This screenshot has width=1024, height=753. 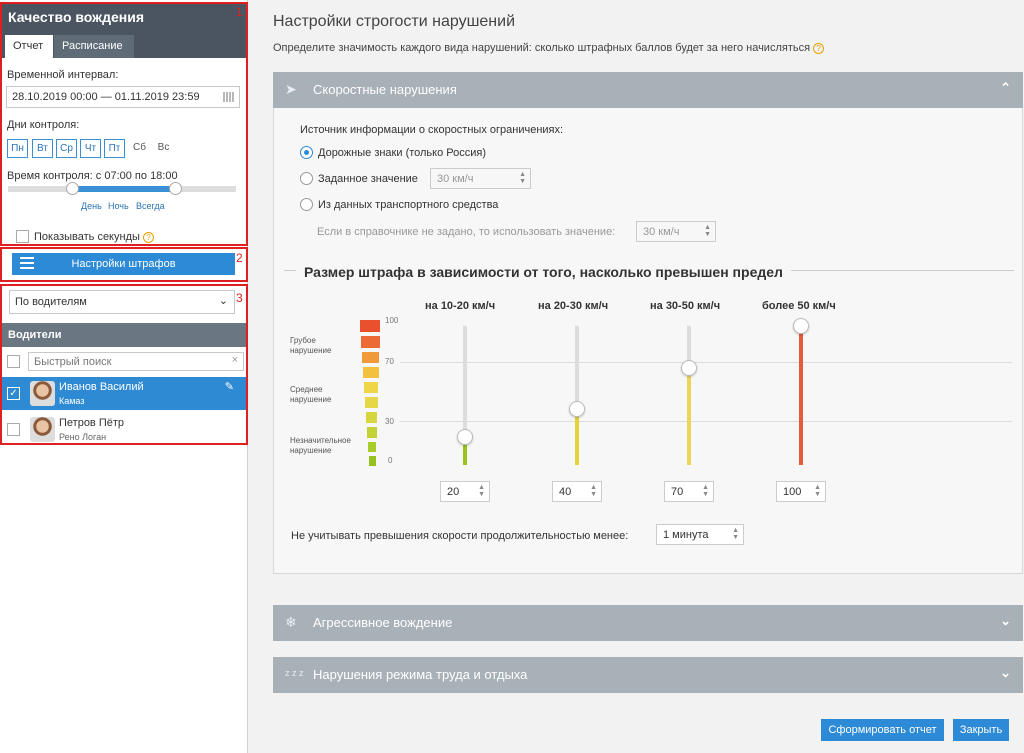 What do you see at coordinates (229, 386) in the screenshot?
I see `edit-icon: ✎` at bounding box center [229, 386].